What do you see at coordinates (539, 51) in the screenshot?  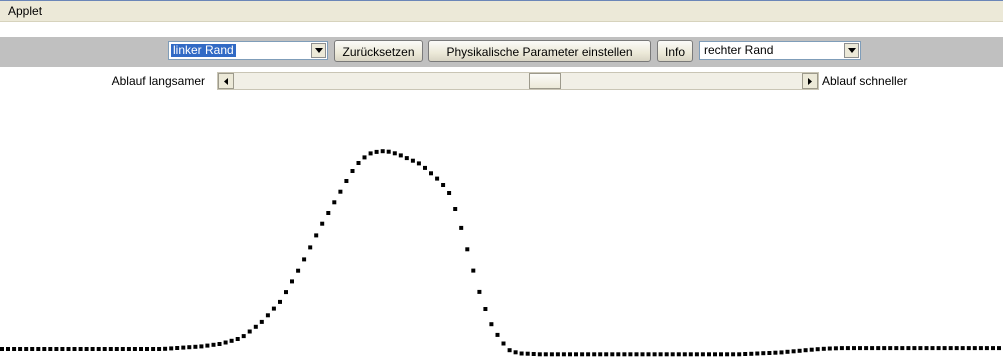 I see `set-physical-parameters-button: Physikalische Parameter einstellen` at bounding box center [539, 51].